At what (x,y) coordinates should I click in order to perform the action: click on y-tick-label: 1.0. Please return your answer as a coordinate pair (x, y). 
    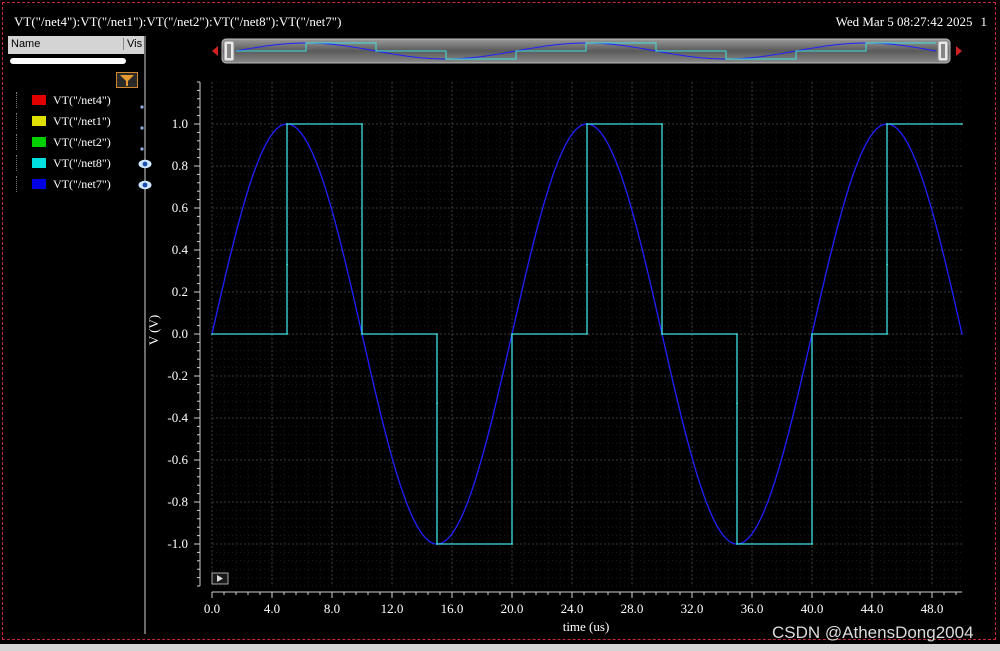
    Looking at the image, I should click on (180, 123).